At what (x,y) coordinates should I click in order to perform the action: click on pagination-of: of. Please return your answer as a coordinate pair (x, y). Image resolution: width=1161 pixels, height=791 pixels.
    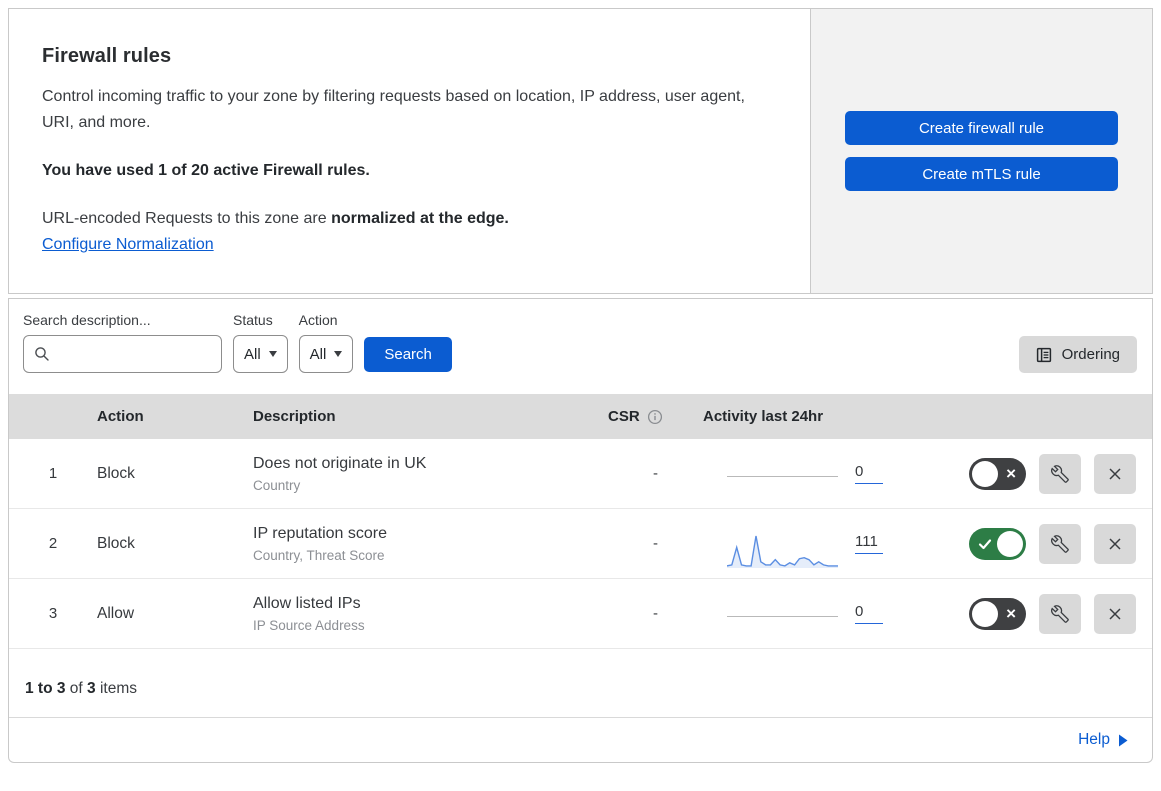
    Looking at the image, I should click on (76, 688).